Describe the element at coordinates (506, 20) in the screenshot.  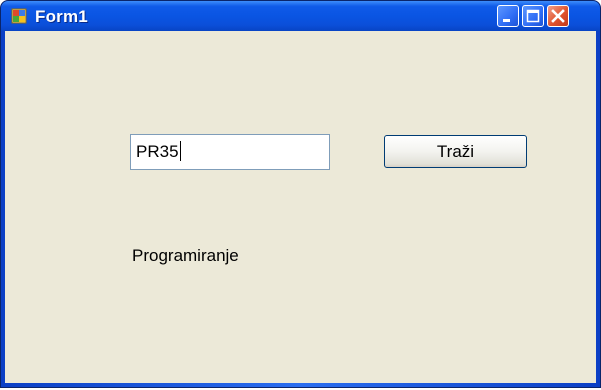
I see `minimize-icon` at that location.